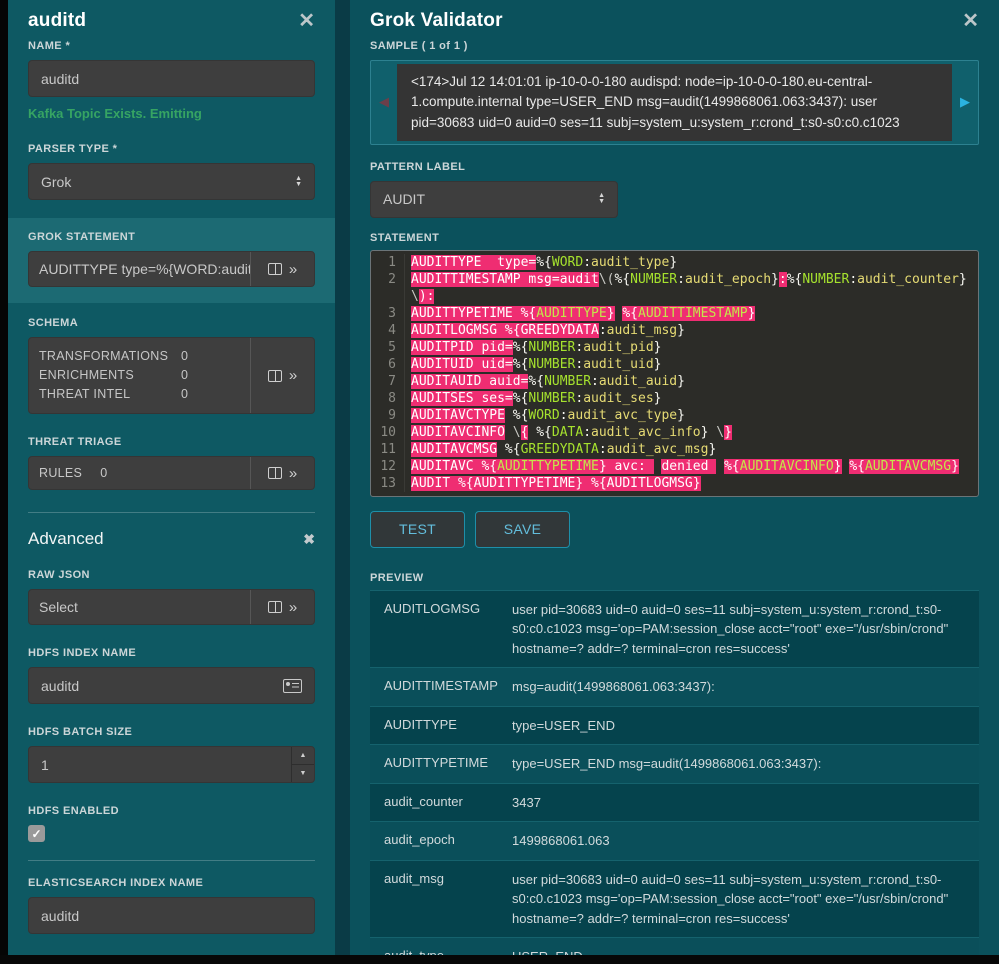 The image size is (999, 964). What do you see at coordinates (671, 381) in the screenshot?
I see `statement-line: 7 AUDITAUID auid=%{NUMBER:audit_auid}` at bounding box center [671, 381].